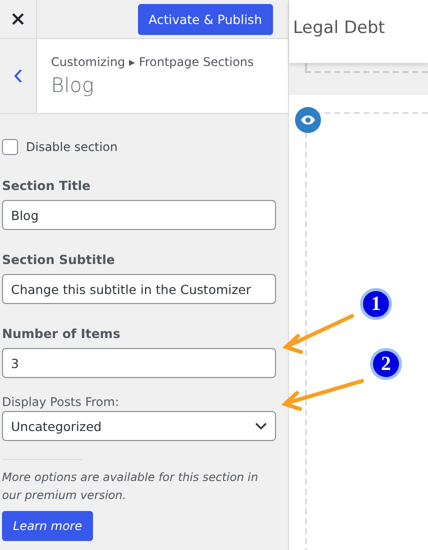 The height and width of the screenshot is (550, 428). What do you see at coordinates (139, 426) in the screenshot?
I see `dropdown: Uncategorized` at bounding box center [139, 426].